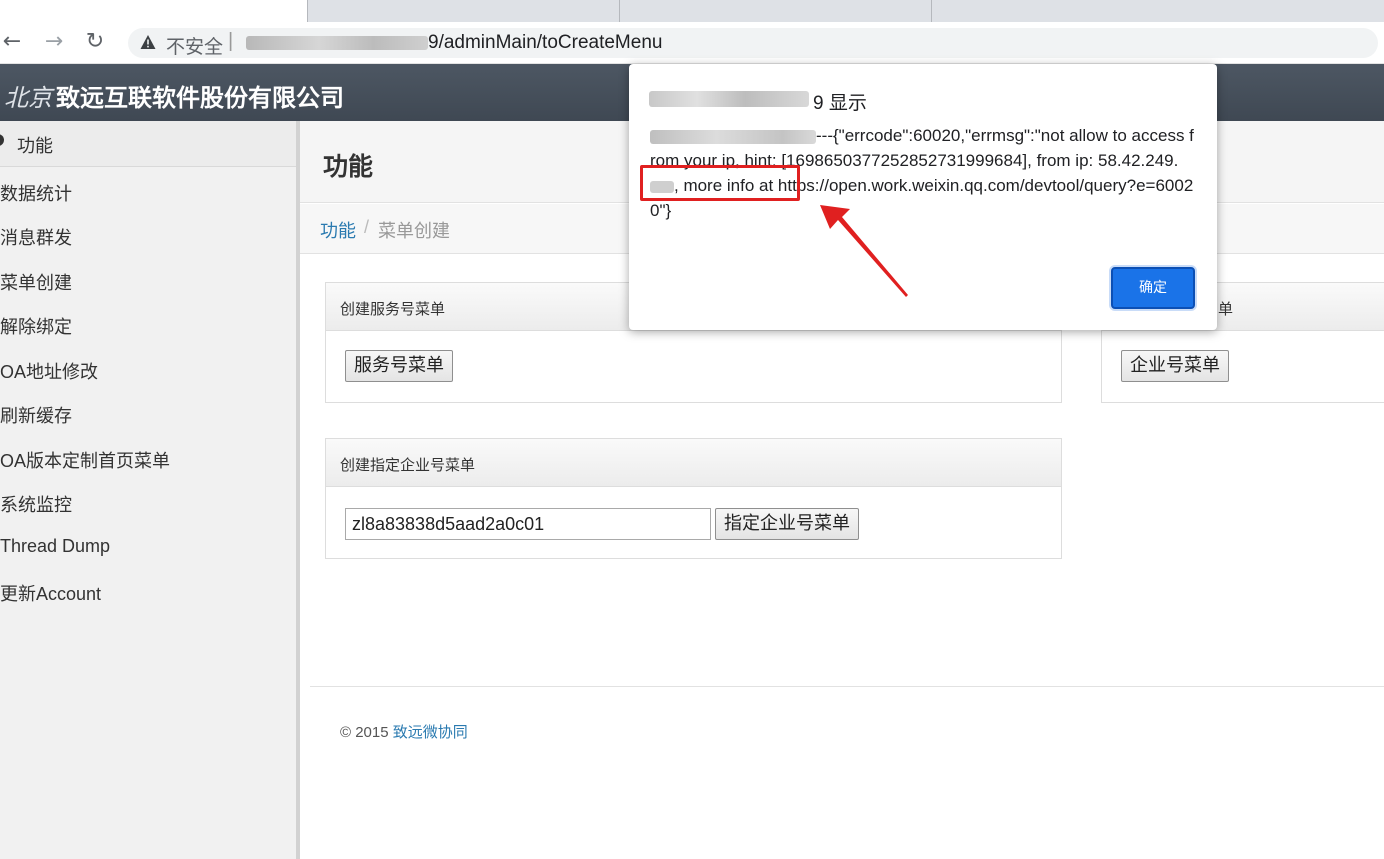 Image resolution: width=1384 pixels, height=859 pixels. Describe the element at coordinates (148, 42) in the screenshot. I see `warning-triangle-icon` at that location.